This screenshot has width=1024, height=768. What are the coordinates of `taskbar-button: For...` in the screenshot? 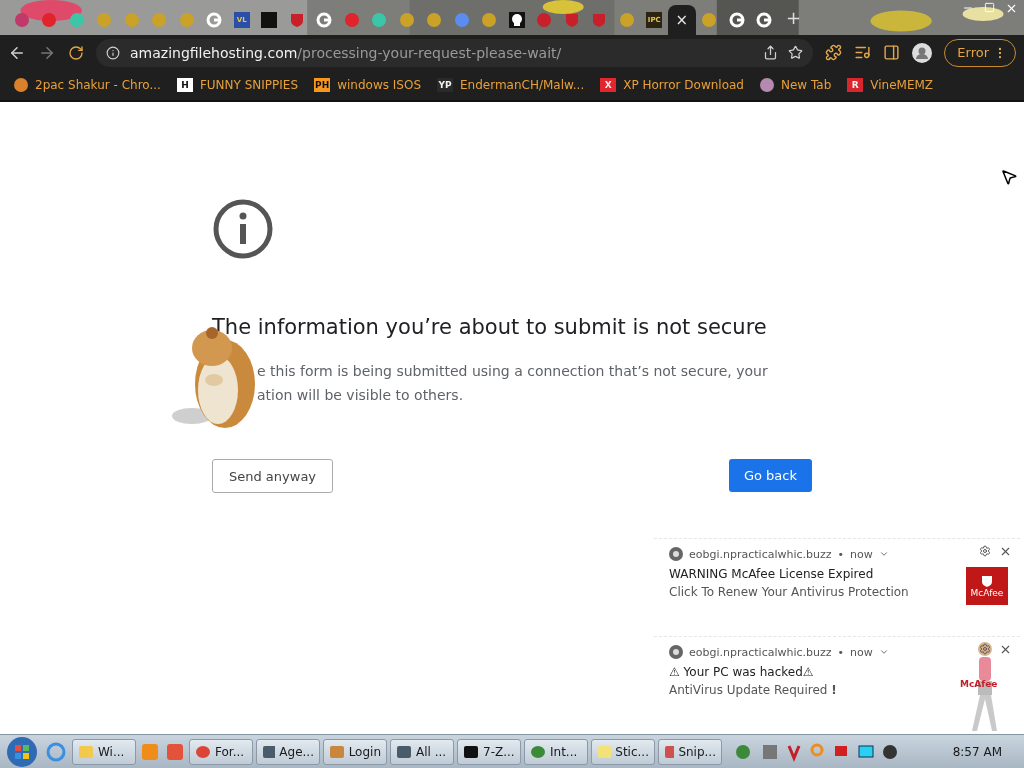 It's located at (221, 751).